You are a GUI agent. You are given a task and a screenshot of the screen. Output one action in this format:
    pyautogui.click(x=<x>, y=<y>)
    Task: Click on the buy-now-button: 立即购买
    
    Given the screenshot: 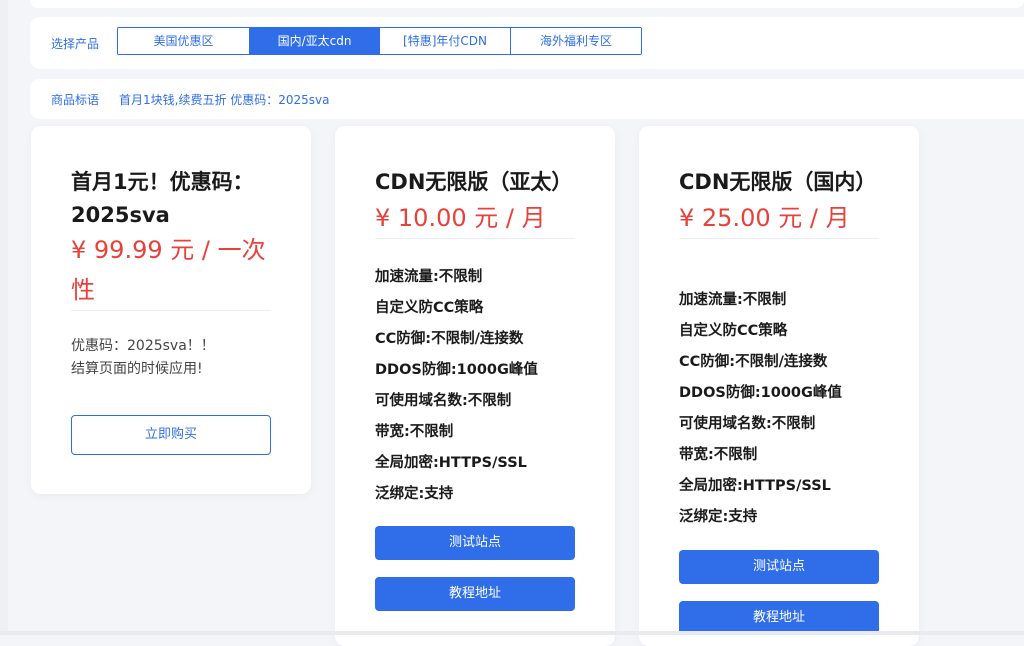 What is the action you would take?
    pyautogui.click(x=171, y=435)
    